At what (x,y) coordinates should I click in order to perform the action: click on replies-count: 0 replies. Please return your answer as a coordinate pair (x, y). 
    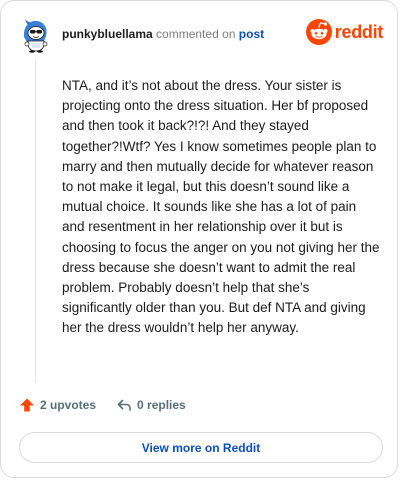
    Looking at the image, I should click on (161, 405).